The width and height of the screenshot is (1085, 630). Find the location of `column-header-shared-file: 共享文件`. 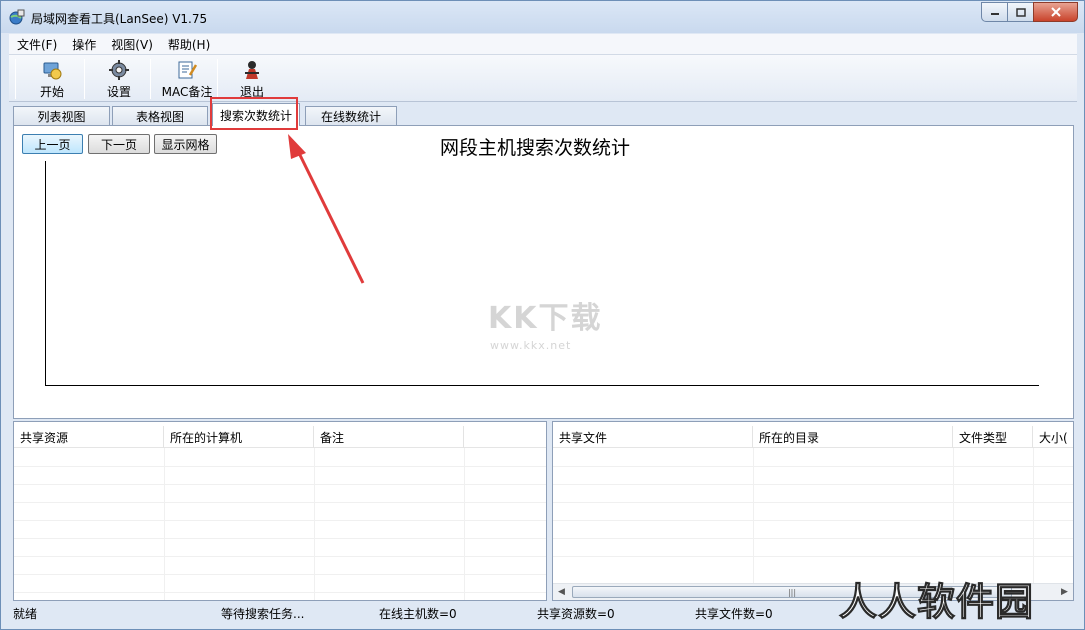

column-header-shared-file: 共享文件 is located at coordinates (653, 437).